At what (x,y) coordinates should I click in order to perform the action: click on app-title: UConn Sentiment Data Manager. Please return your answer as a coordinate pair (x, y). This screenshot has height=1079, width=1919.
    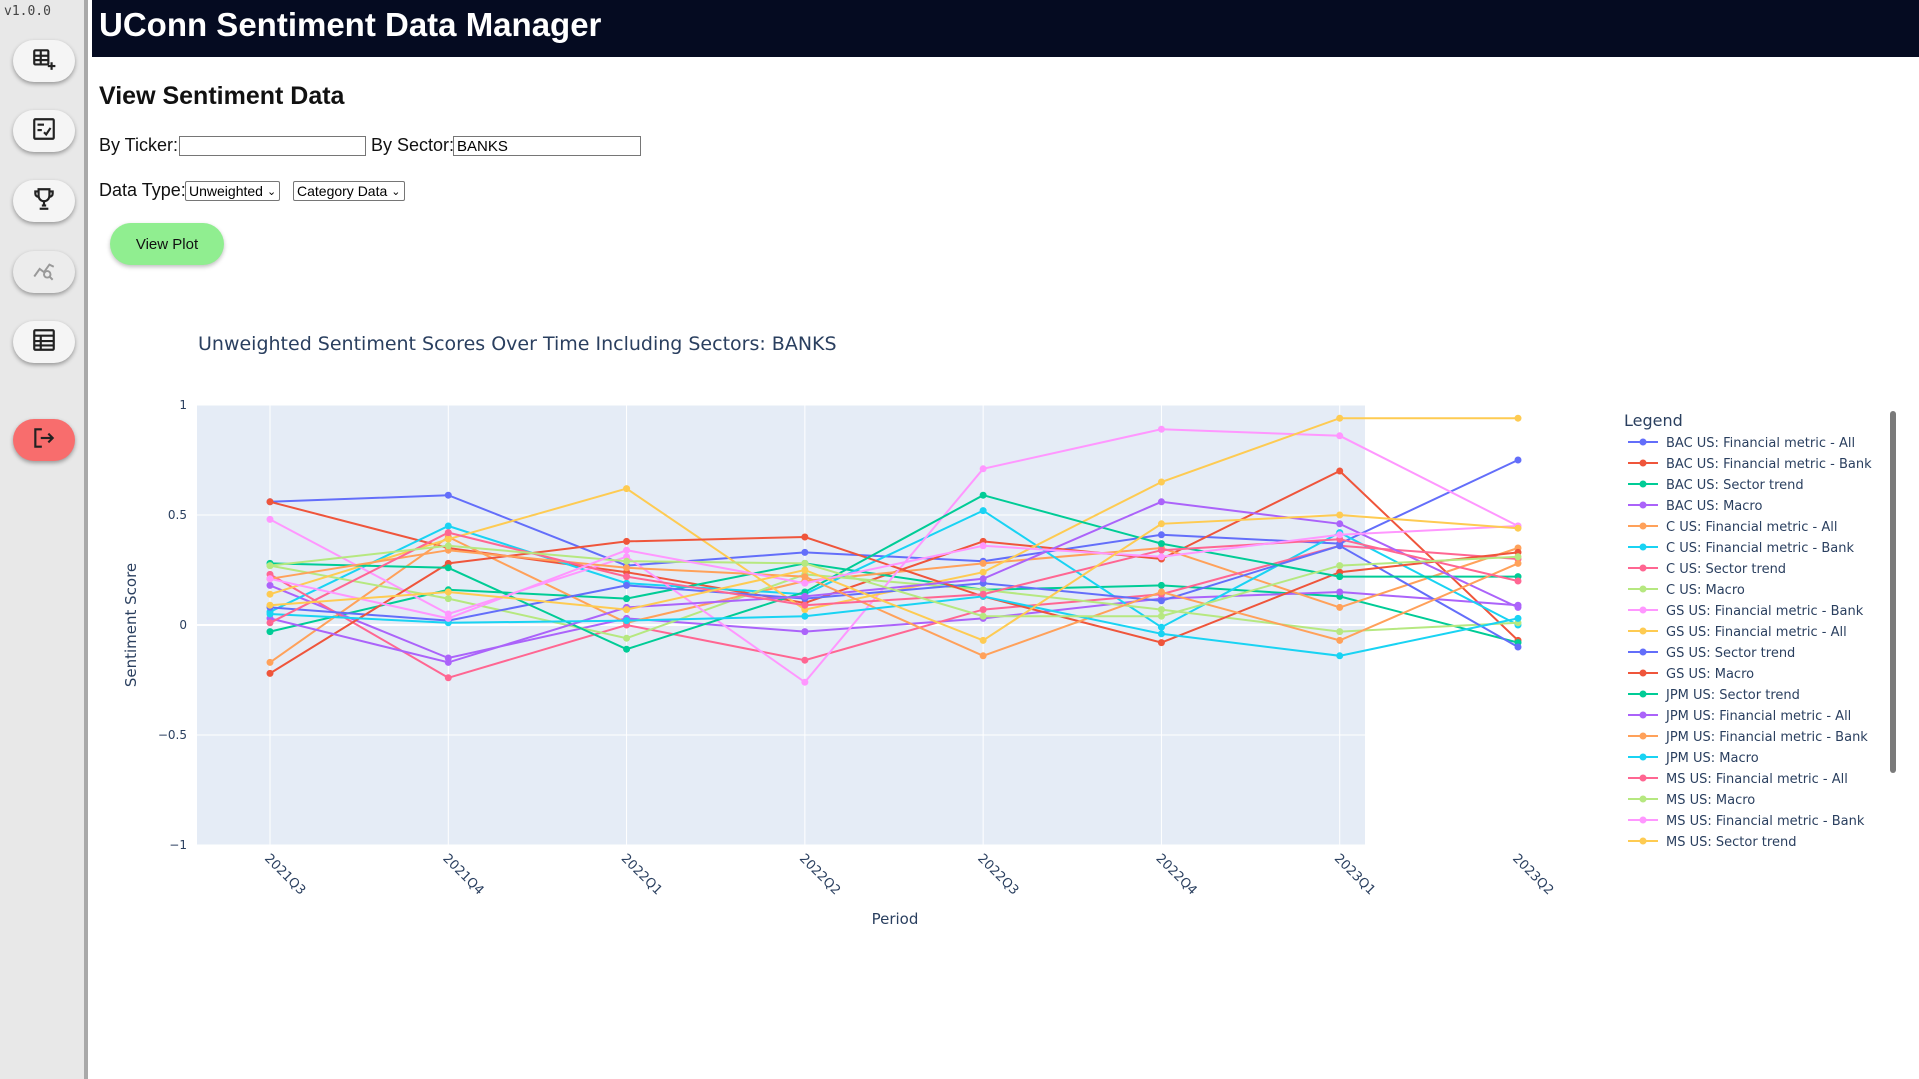
    Looking at the image, I should click on (350, 24).